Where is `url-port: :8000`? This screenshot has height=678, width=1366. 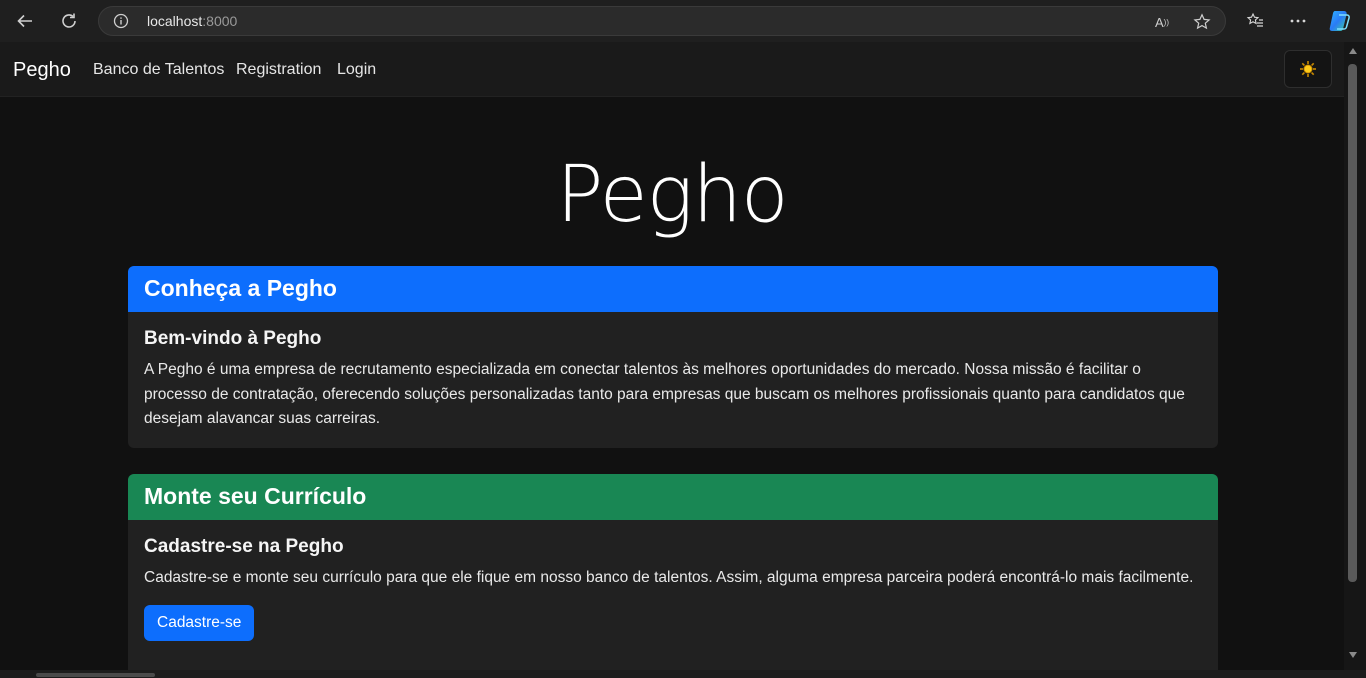
url-port: :8000 is located at coordinates (220, 21).